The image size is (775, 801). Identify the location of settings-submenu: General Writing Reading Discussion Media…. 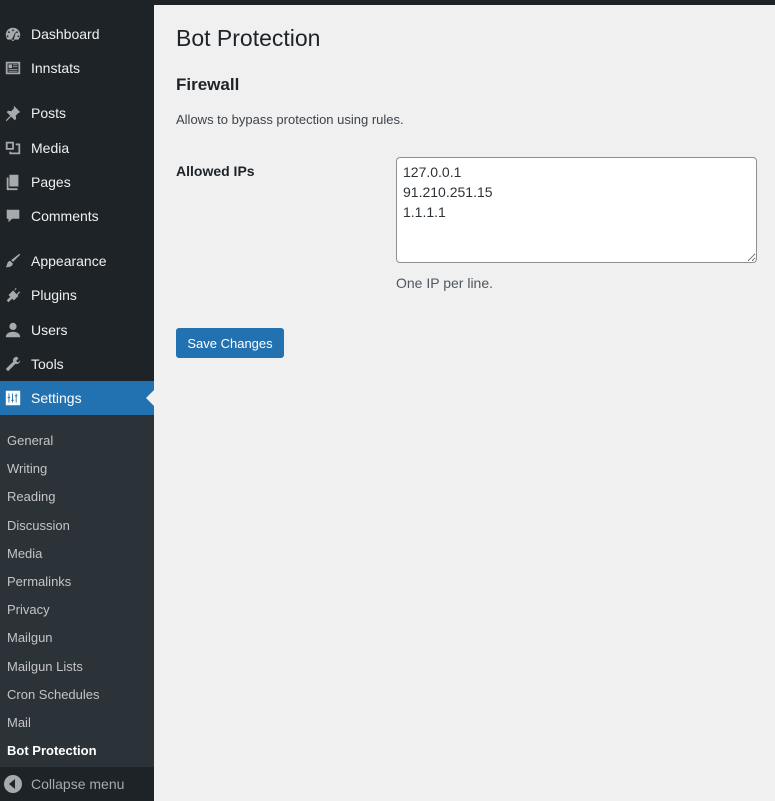
(77, 591).